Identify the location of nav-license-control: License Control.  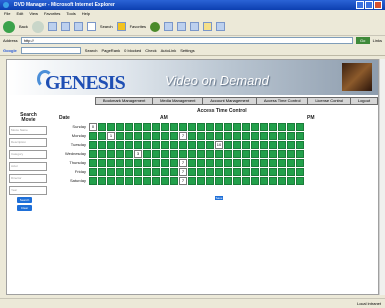
(329, 101).